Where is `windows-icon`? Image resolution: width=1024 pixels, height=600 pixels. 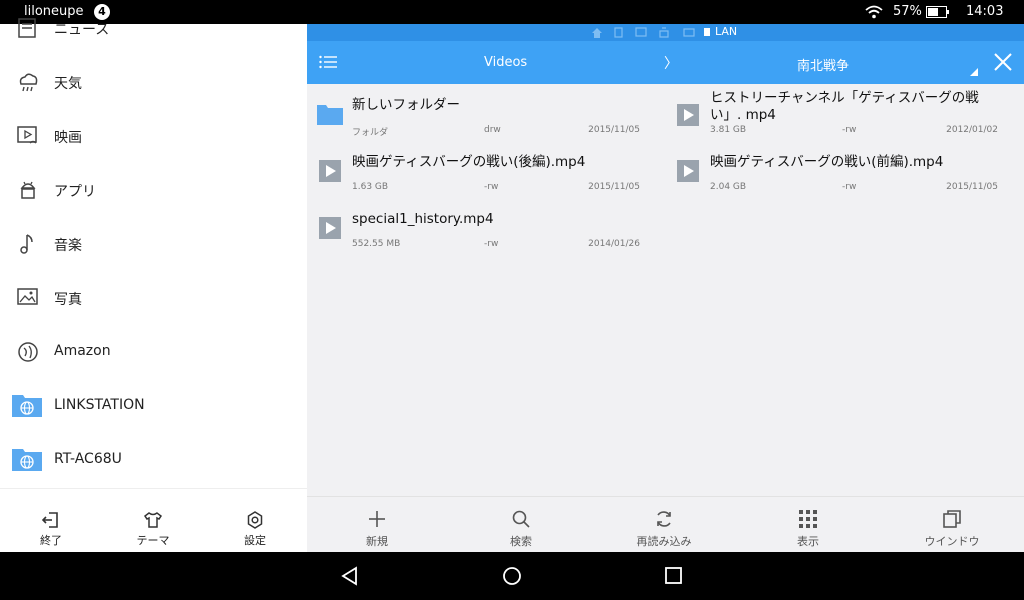 windows-icon is located at coordinates (952, 519).